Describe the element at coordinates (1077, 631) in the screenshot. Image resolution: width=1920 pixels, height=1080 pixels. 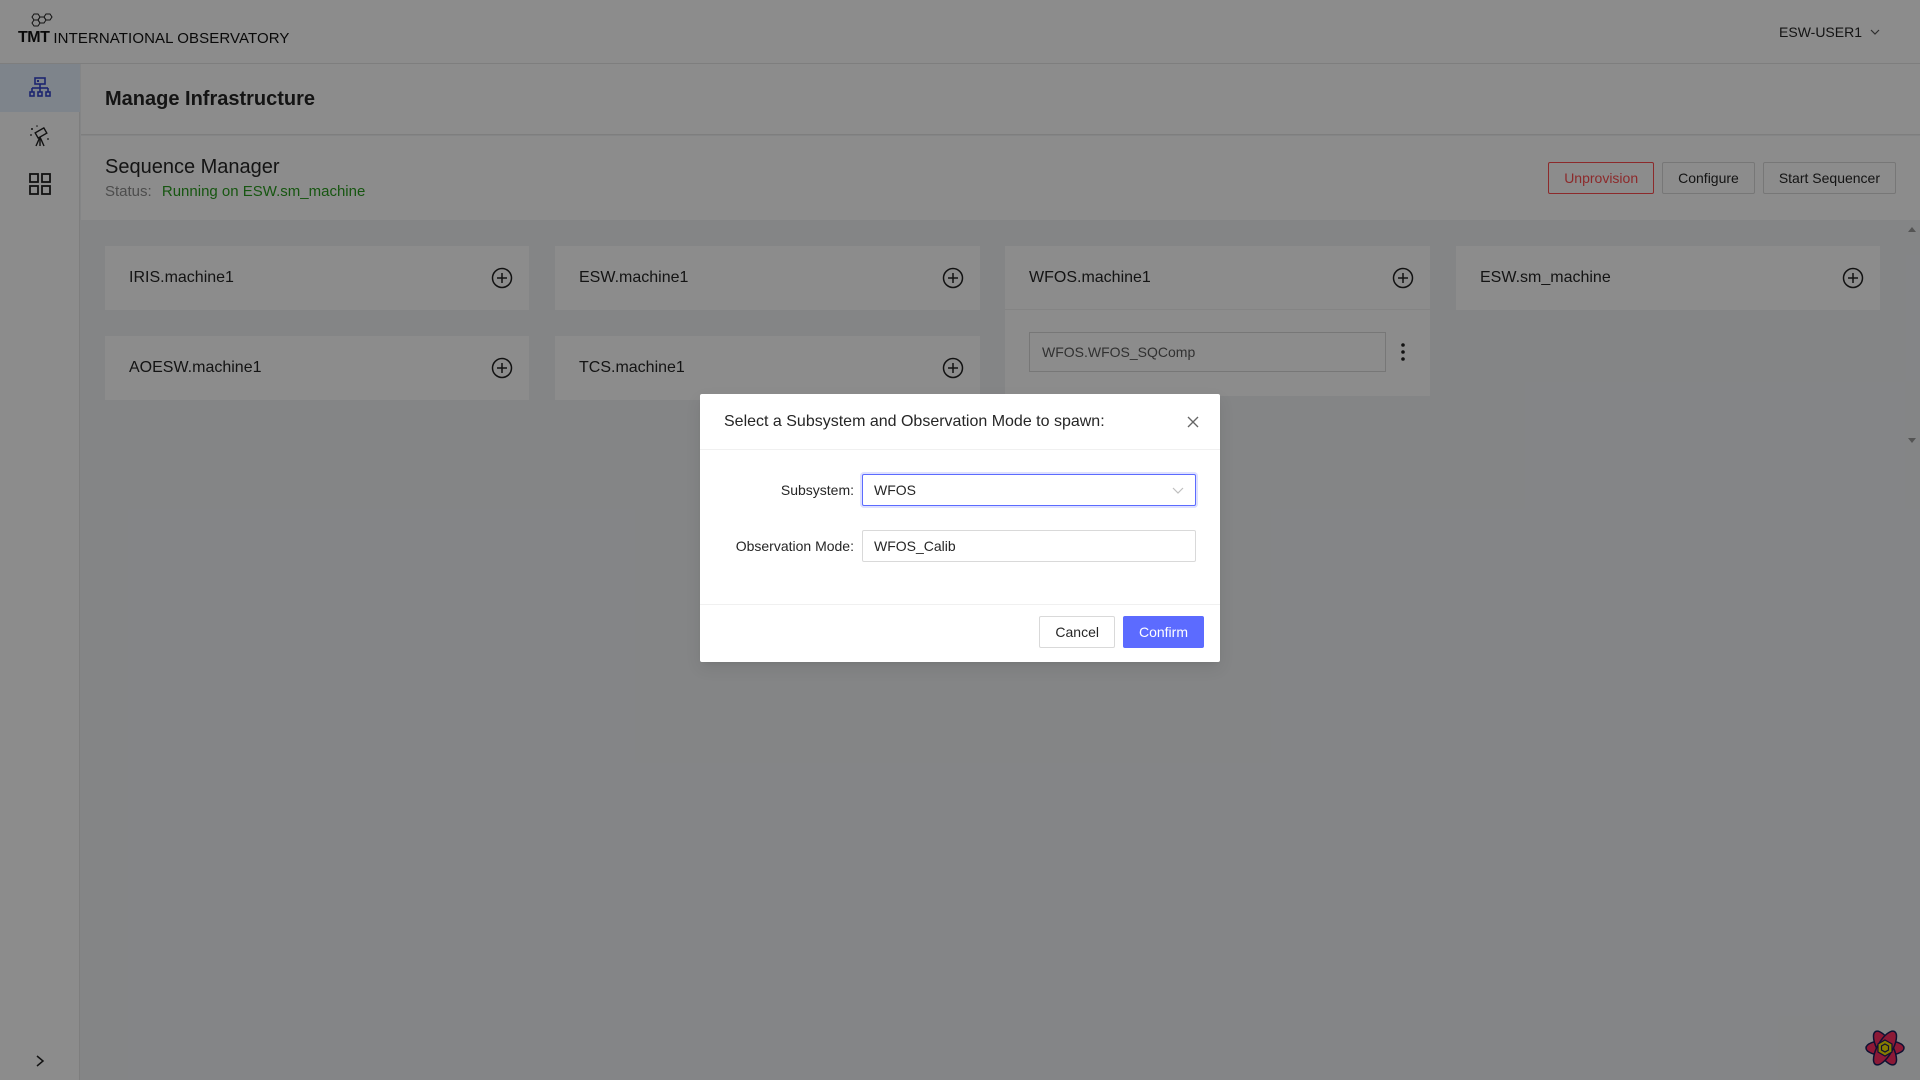
I see `cancel-button: Cancel` at that location.